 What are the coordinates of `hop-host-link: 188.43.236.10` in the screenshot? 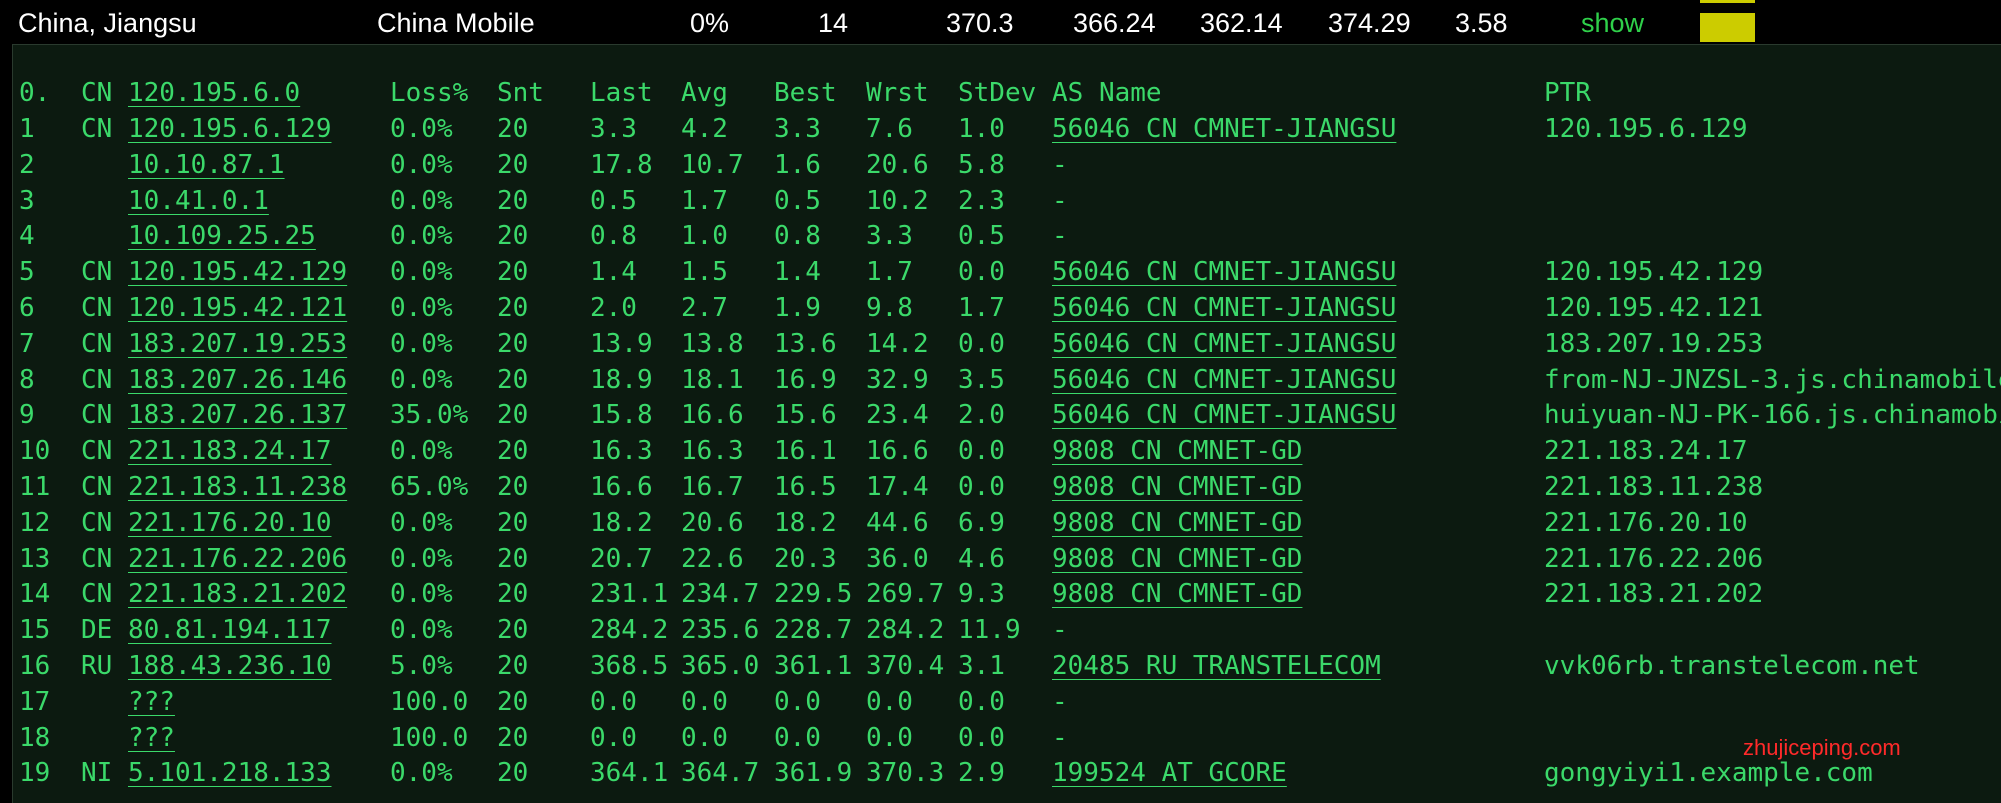 It's located at (230, 666).